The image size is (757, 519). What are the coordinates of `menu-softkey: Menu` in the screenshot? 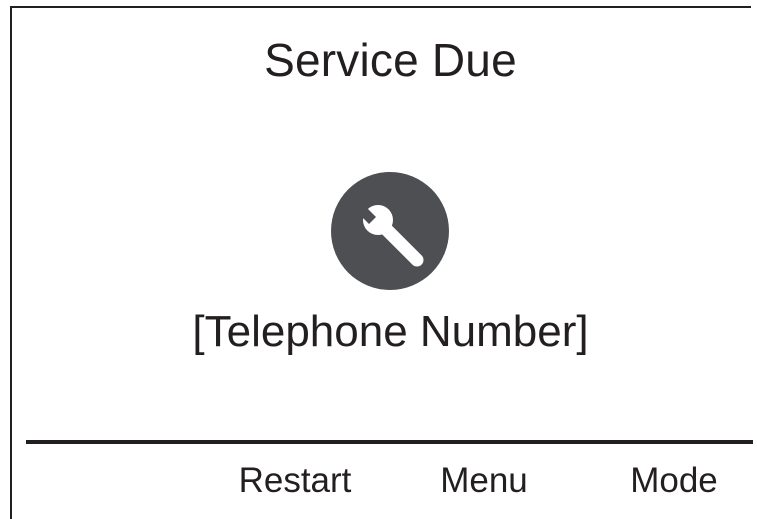 It's located at (484, 481).